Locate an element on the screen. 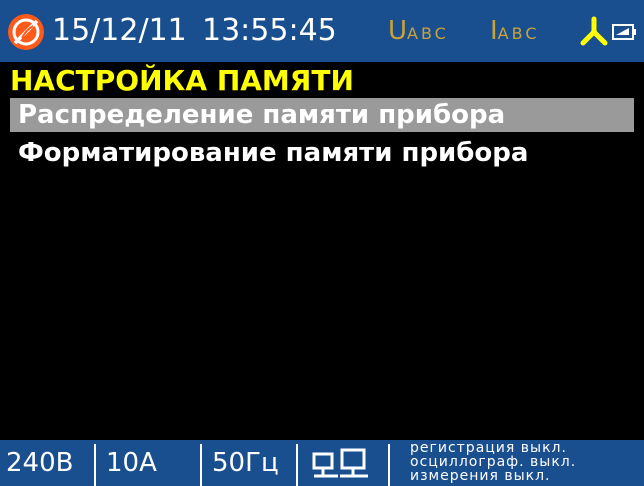 This screenshot has height=486, width=644. current-indicator-symbol: I is located at coordinates (494, 31).